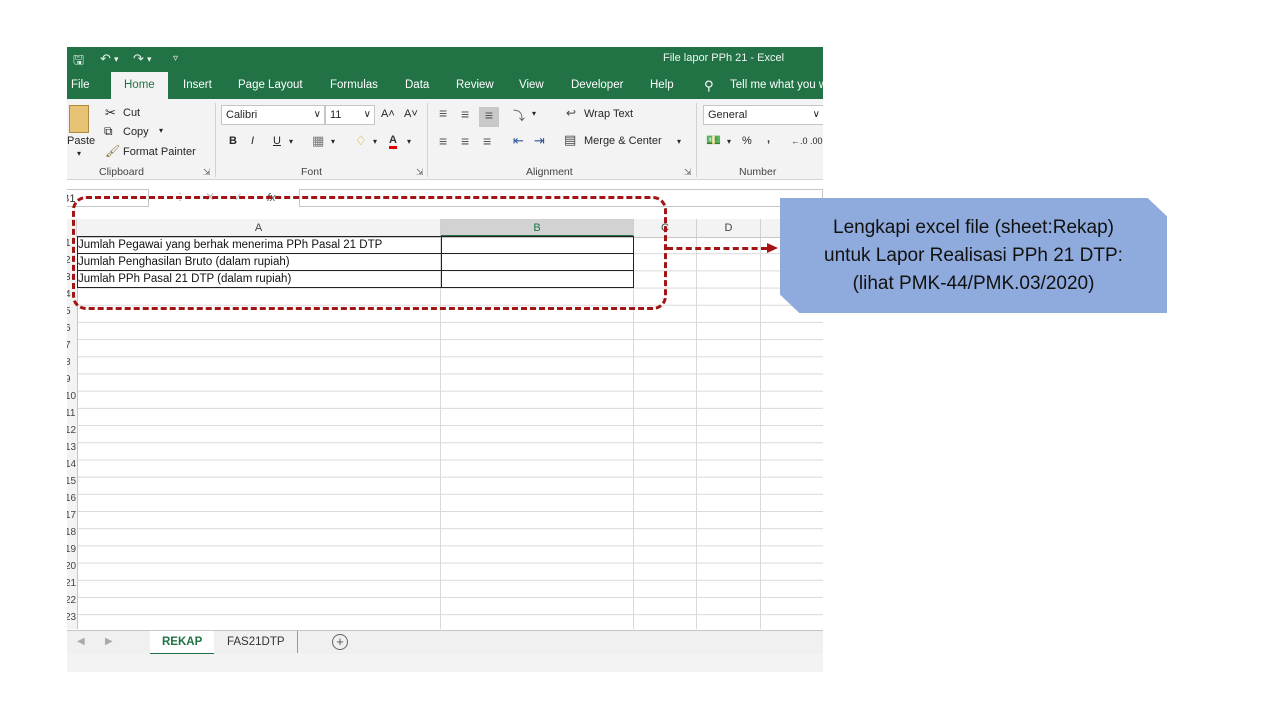  I want to click on font-group-label: Font, so click(312, 172).